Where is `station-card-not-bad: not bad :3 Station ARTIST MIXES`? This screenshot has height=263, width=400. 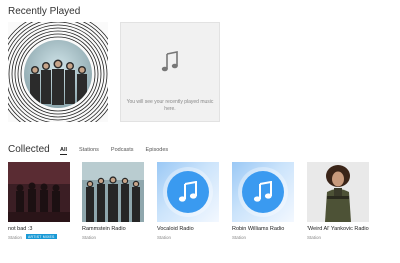
station-card-not-bad: not bad :3 Station ARTIST MIXES is located at coordinates (39, 201).